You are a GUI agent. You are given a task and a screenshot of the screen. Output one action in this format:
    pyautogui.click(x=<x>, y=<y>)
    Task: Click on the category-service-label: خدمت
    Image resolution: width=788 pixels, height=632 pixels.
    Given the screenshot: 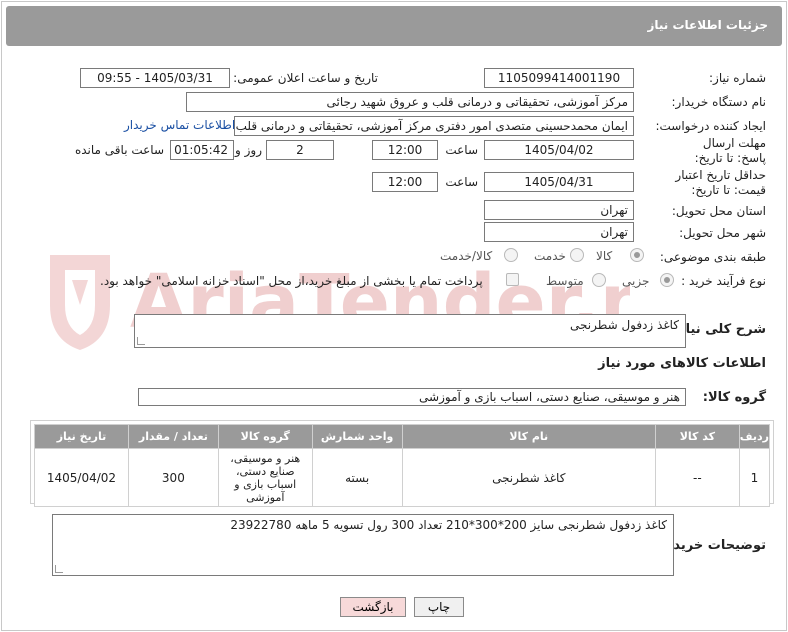 What is the action you would take?
    pyautogui.click(x=550, y=256)
    